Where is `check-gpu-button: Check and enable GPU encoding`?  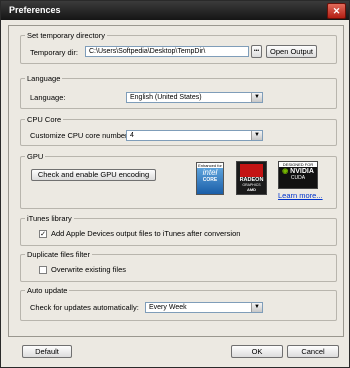 check-gpu-button: Check and enable GPU encoding is located at coordinates (93, 175).